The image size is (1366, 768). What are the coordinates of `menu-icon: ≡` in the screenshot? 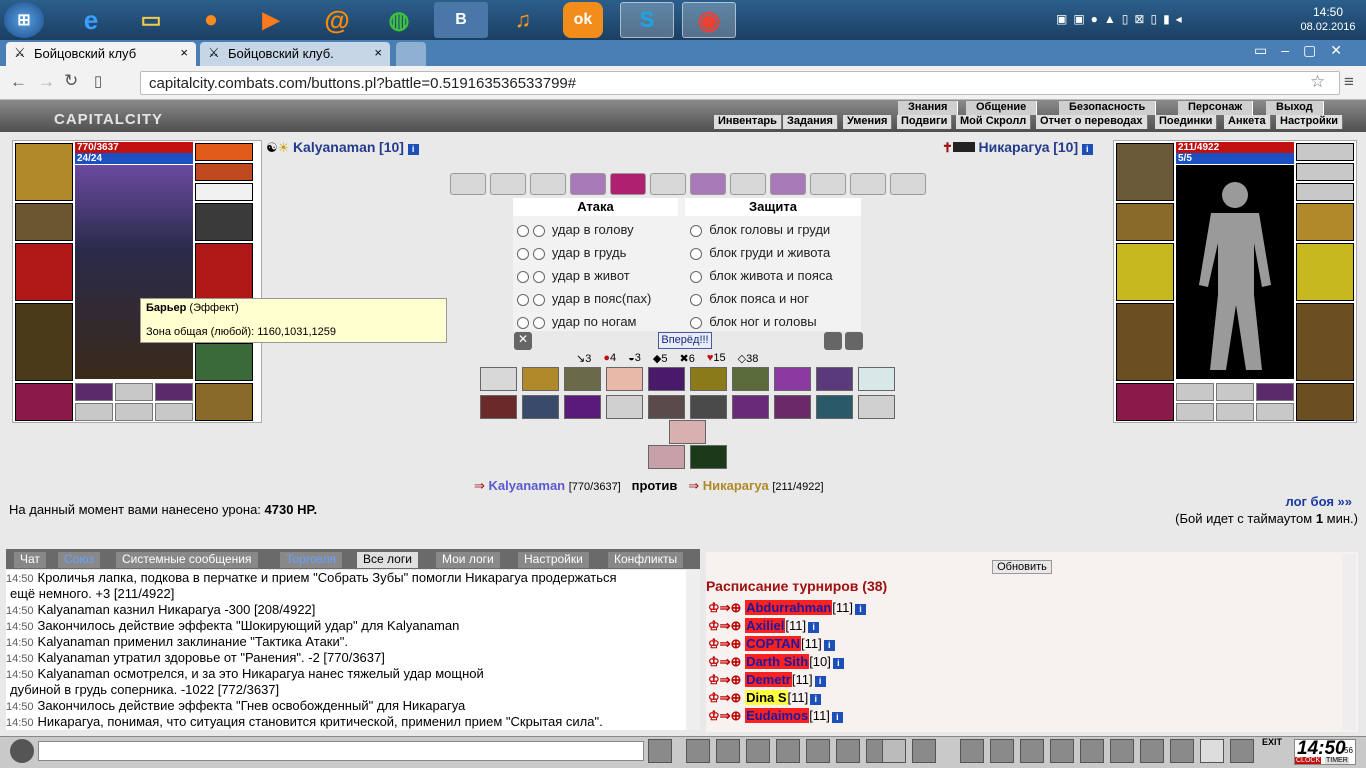 It's located at (1349, 82).